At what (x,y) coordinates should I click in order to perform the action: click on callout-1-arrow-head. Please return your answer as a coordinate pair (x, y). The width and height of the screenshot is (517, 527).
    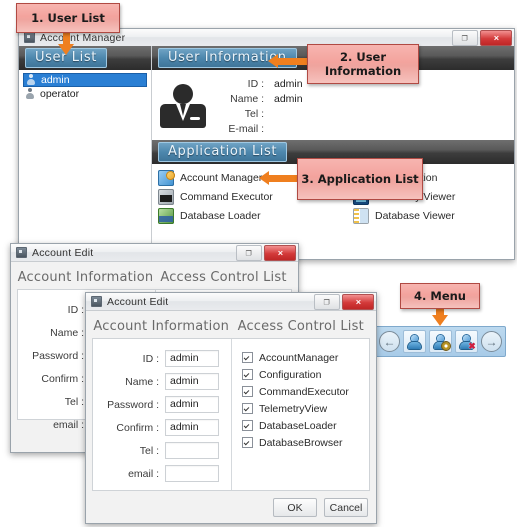
    Looking at the image, I should click on (66, 49).